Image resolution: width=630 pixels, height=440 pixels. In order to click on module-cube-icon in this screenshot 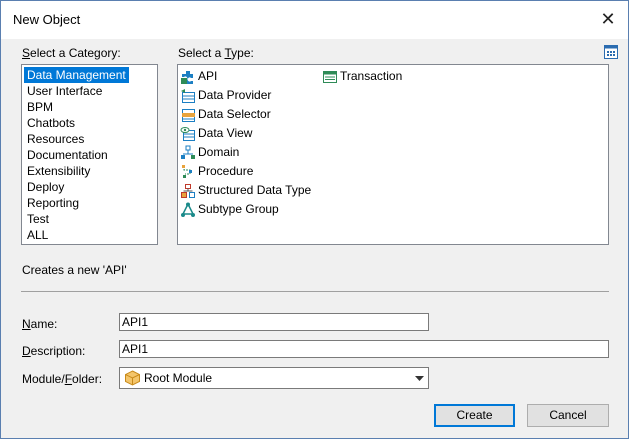, I will do `click(132, 378)`.